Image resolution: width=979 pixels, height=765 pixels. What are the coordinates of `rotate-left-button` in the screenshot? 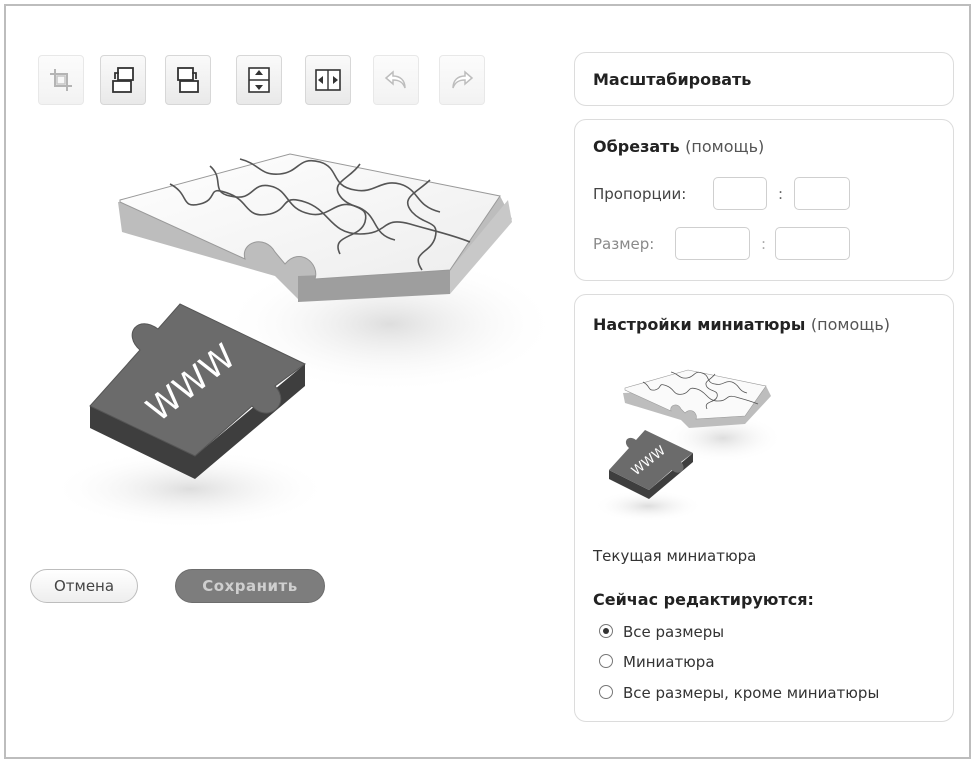 It's located at (123, 80).